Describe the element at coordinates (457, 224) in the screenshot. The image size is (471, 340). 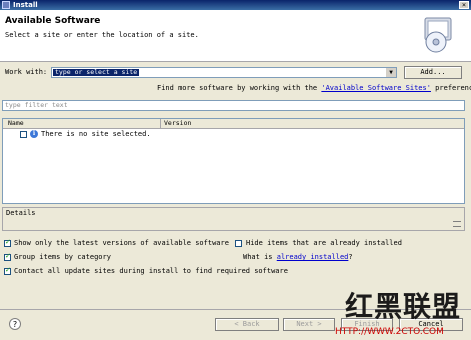
I see `details-resize-handle` at that location.